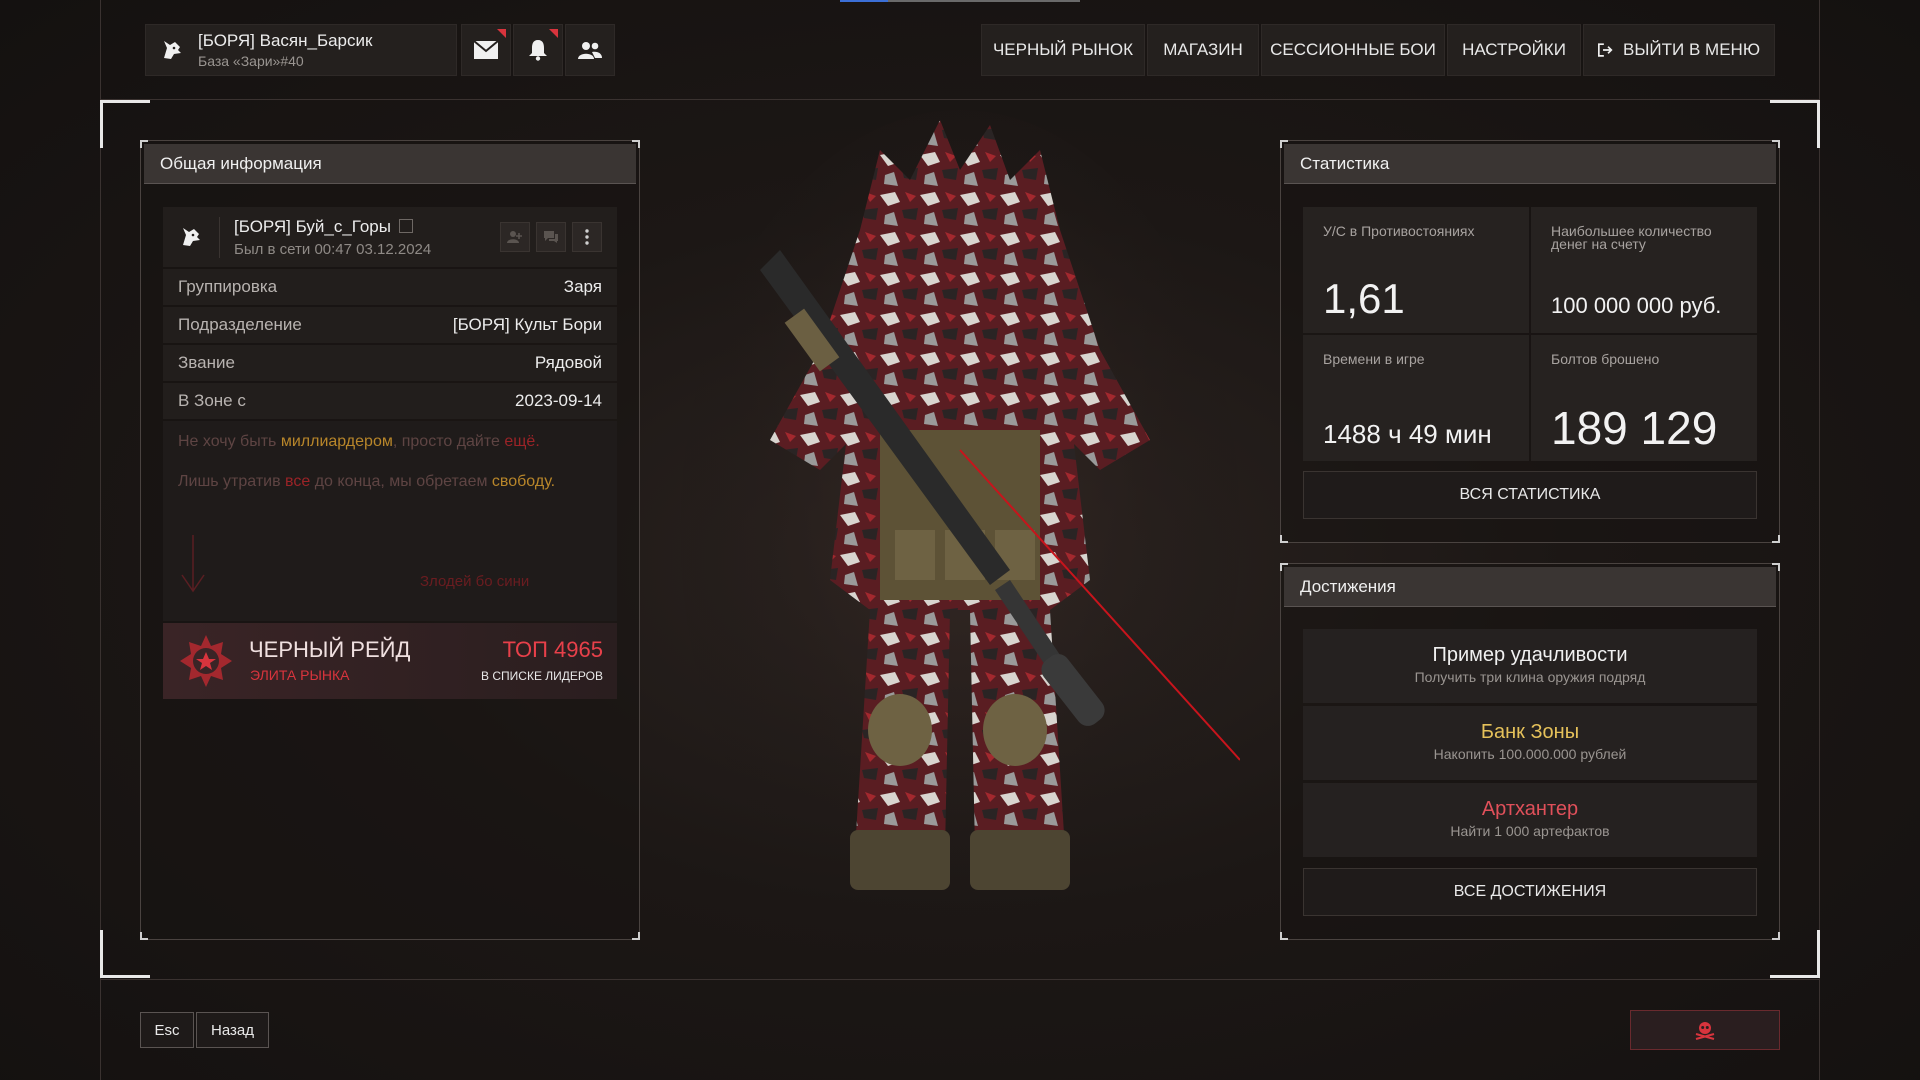 The image size is (1920, 1080). I want to click on raid-top-rank: ТОП 4965, so click(552, 649).